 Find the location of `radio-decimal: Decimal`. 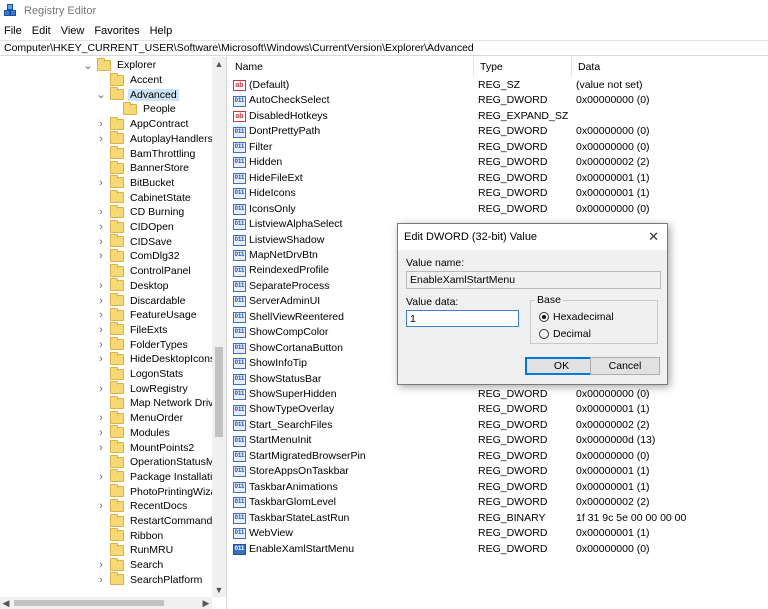

radio-decimal: Decimal is located at coordinates (565, 334).